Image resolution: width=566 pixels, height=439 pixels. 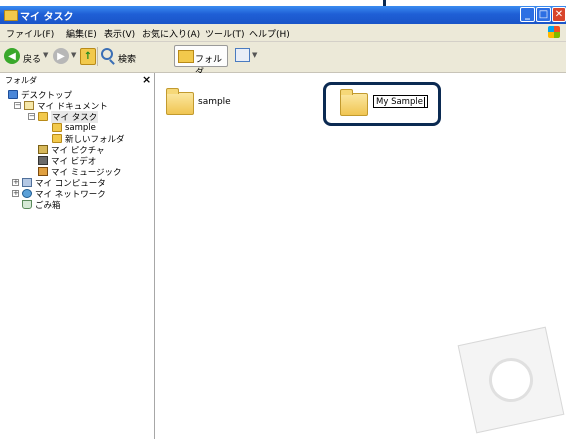 What do you see at coordinates (43, 116) in the screenshot?
I see `folder-open-icon` at bounding box center [43, 116].